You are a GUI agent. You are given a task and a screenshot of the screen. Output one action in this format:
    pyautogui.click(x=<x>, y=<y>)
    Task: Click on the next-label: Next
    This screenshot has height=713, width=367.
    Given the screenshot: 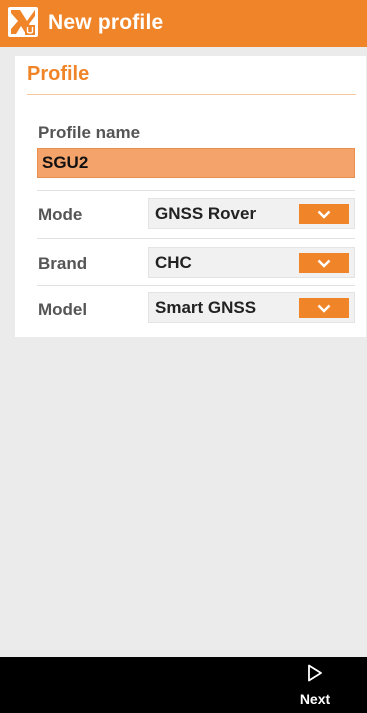 What is the action you would take?
    pyautogui.click(x=315, y=699)
    